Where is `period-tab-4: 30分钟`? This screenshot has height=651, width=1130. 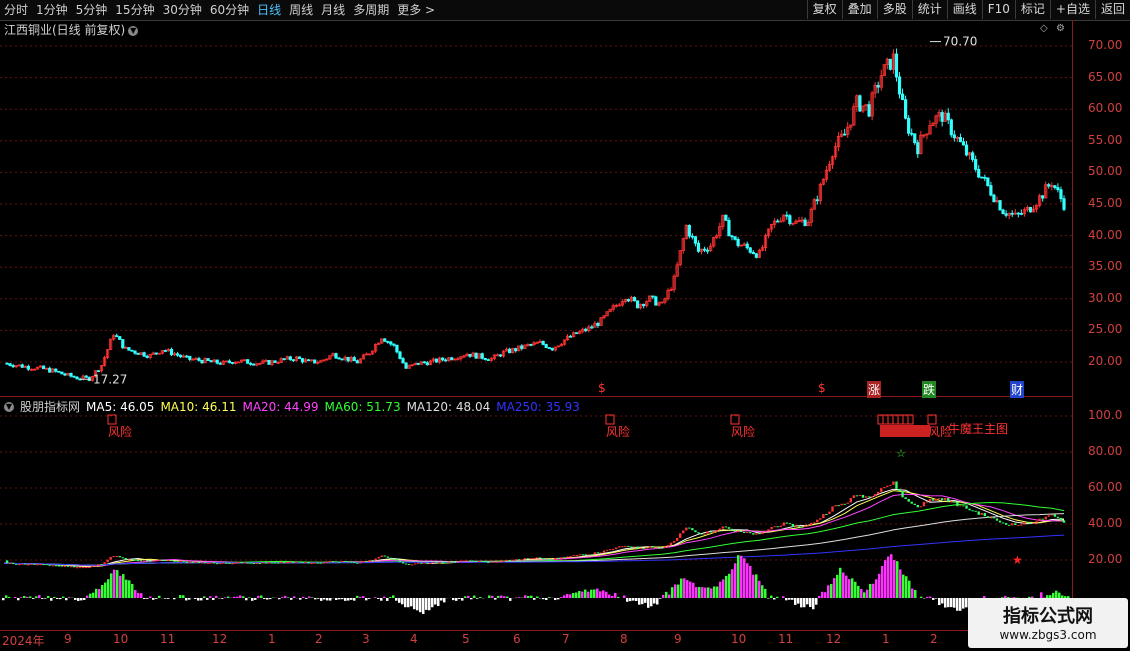
period-tab-4: 30分钟 is located at coordinates (182, 10).